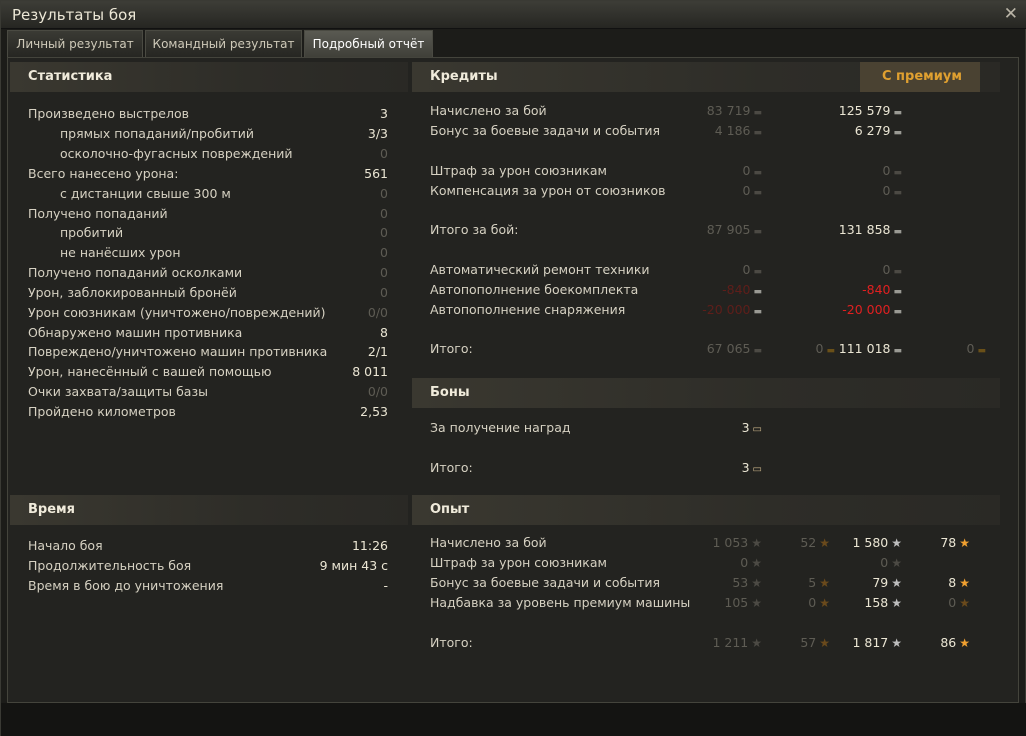  Describe the element at coordinates (706, 433) in the screenshot. I see `bonds-panel: Боны За получение наград 3 ▭ Итого: 3 ▭` at that location.